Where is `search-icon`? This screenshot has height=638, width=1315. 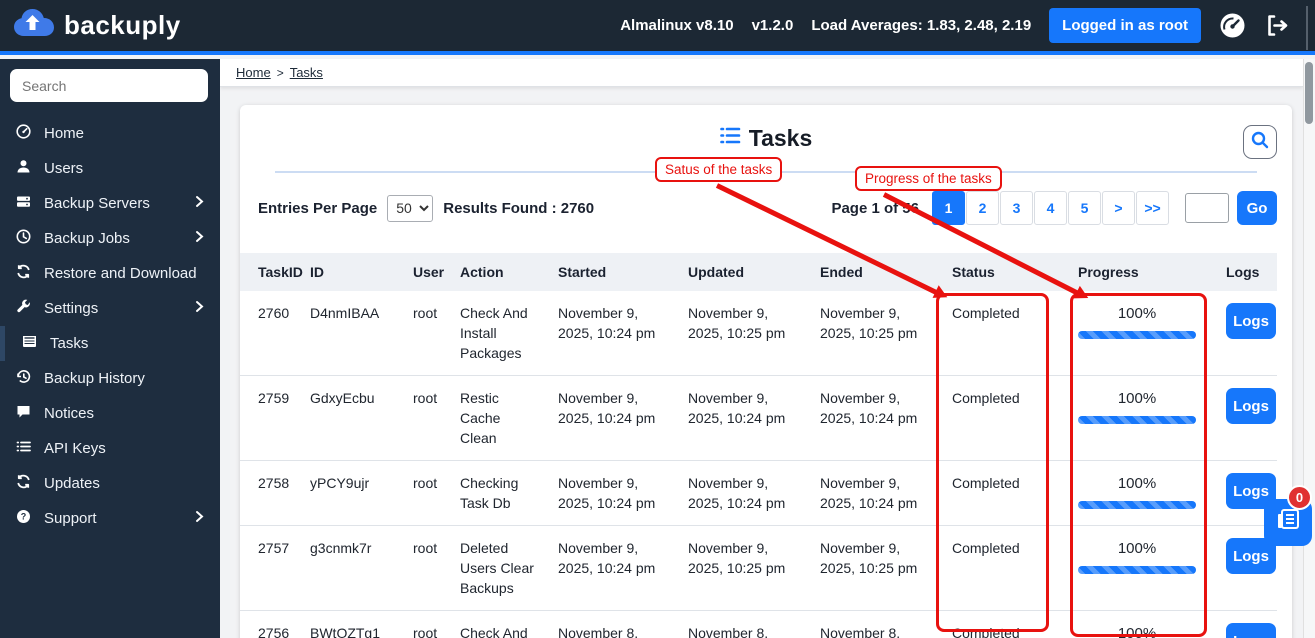 search-icon is located at coordinates (1260, 142).